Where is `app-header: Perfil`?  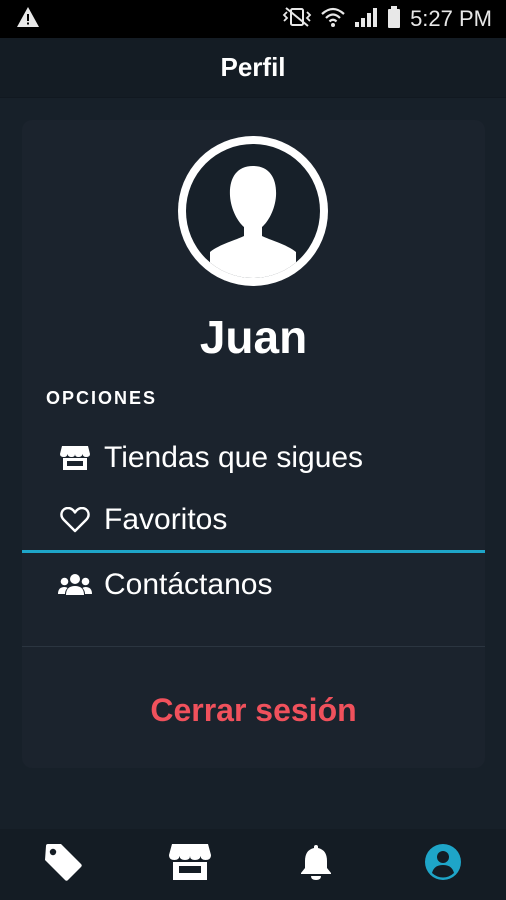
app-header: Perfil is located at coordinates (253, 68).